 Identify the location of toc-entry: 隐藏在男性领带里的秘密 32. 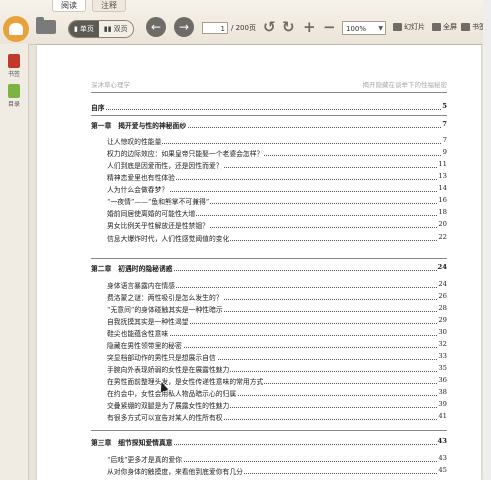
(277, 345).